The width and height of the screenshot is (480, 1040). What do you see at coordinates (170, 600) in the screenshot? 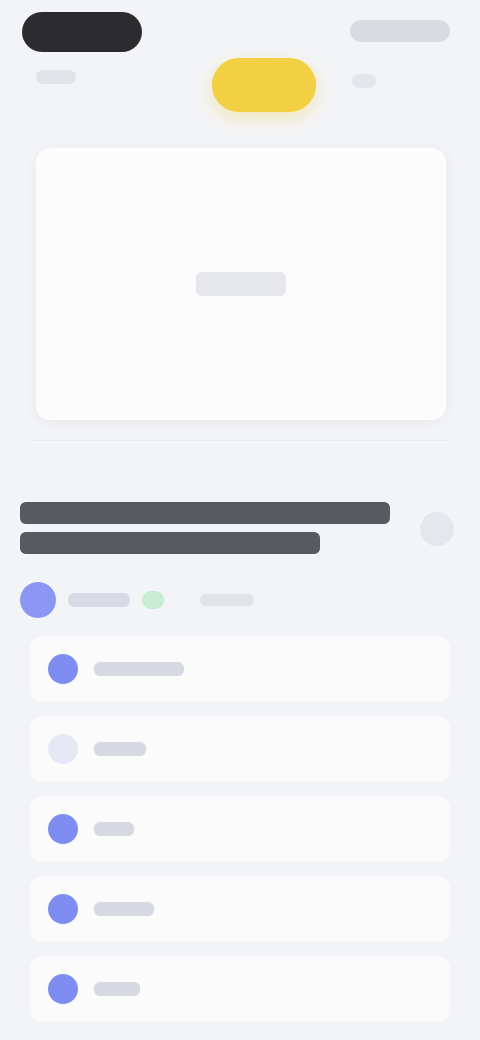
I see `article-meta` at bounding box center [170, 600].